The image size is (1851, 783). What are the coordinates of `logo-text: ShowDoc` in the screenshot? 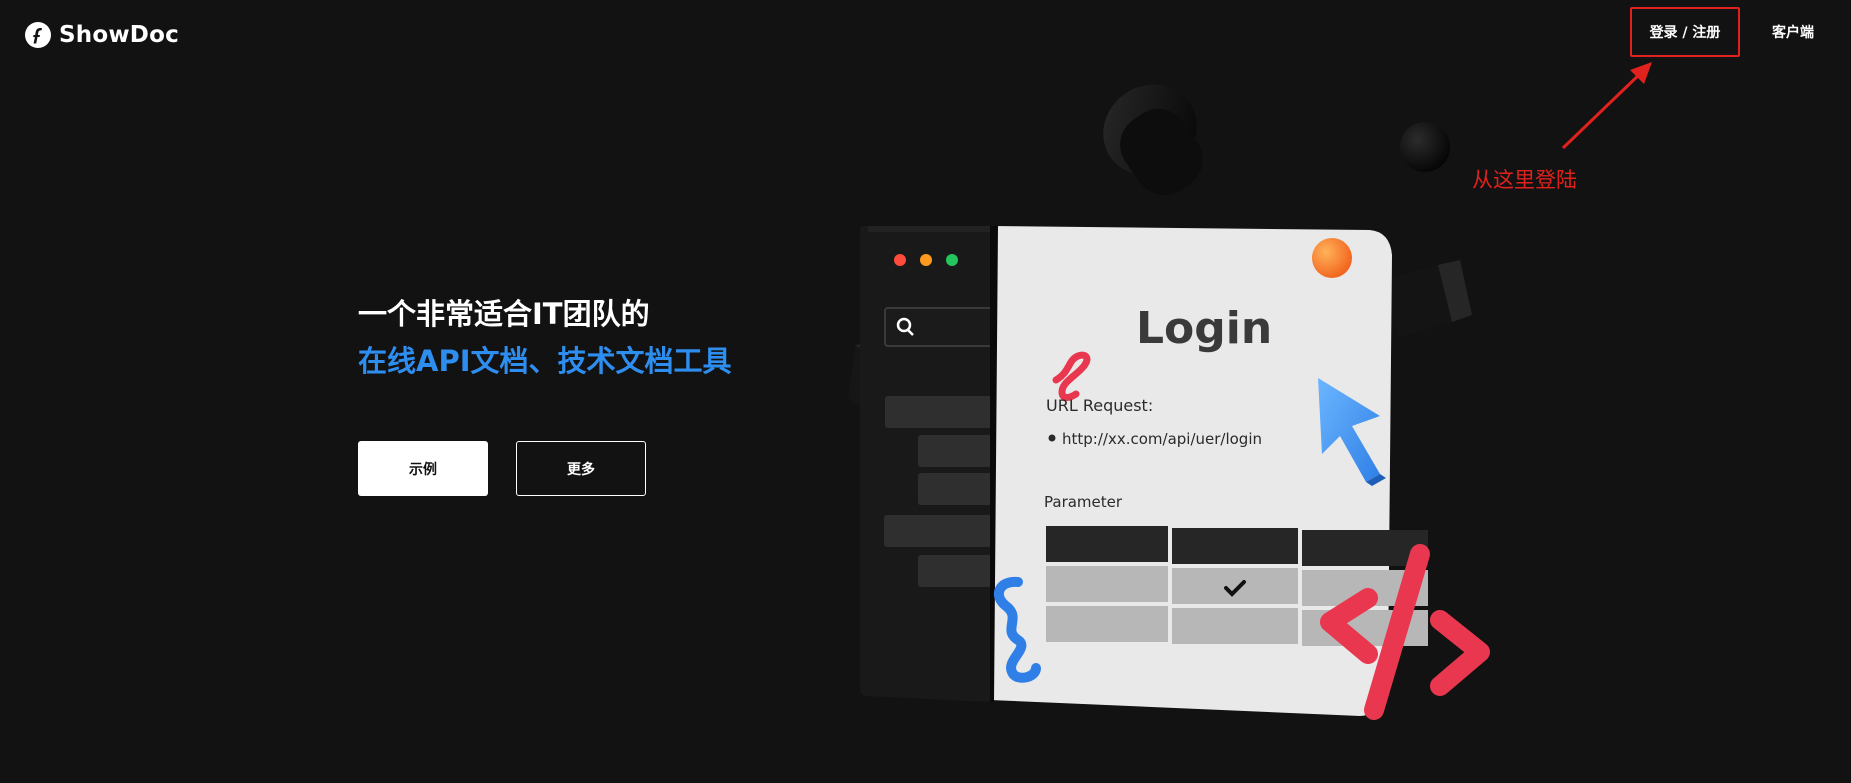 It's located at (119, 35).